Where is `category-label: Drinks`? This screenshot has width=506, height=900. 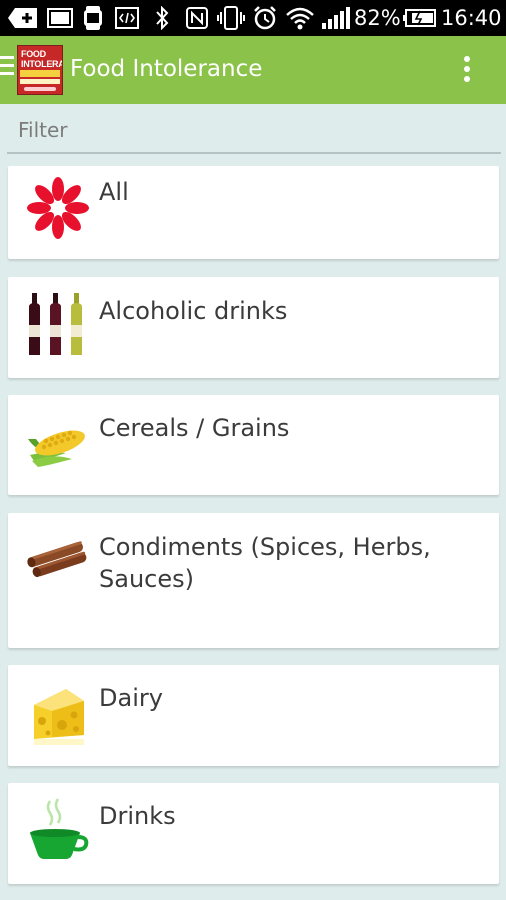
category-label: Drinks is located at coordinates (137, 816).